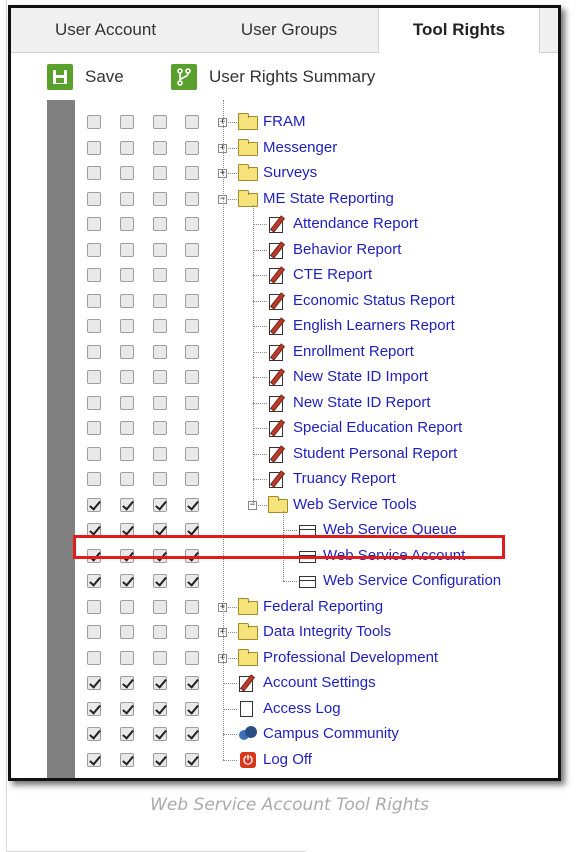  I want to click on tree-item-label: Student Personal Report, so click(375, 453).